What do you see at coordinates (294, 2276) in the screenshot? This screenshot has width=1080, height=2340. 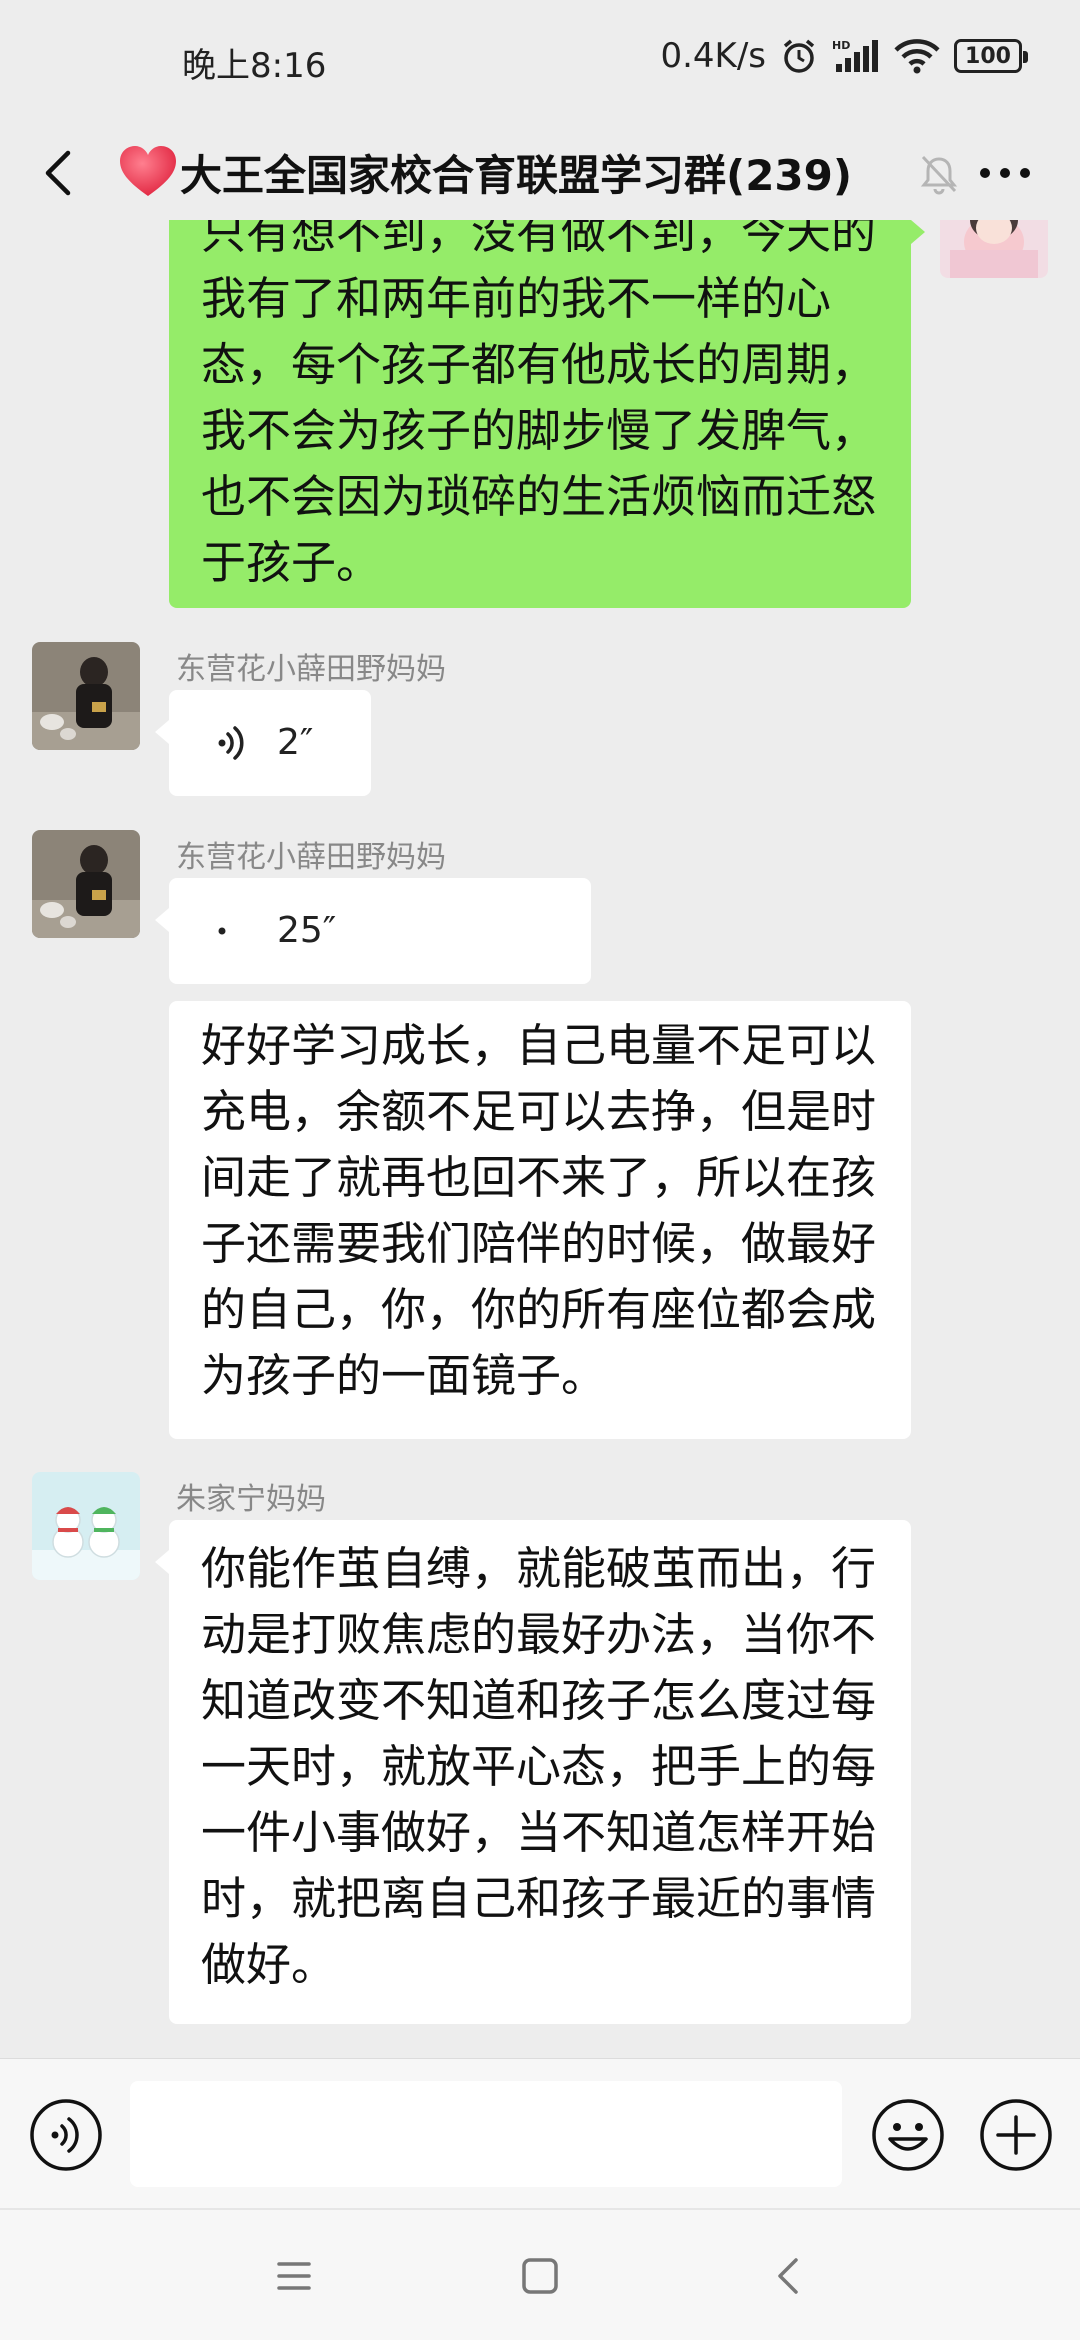 I see `menu-icon` at bounding box center [294, 2276].